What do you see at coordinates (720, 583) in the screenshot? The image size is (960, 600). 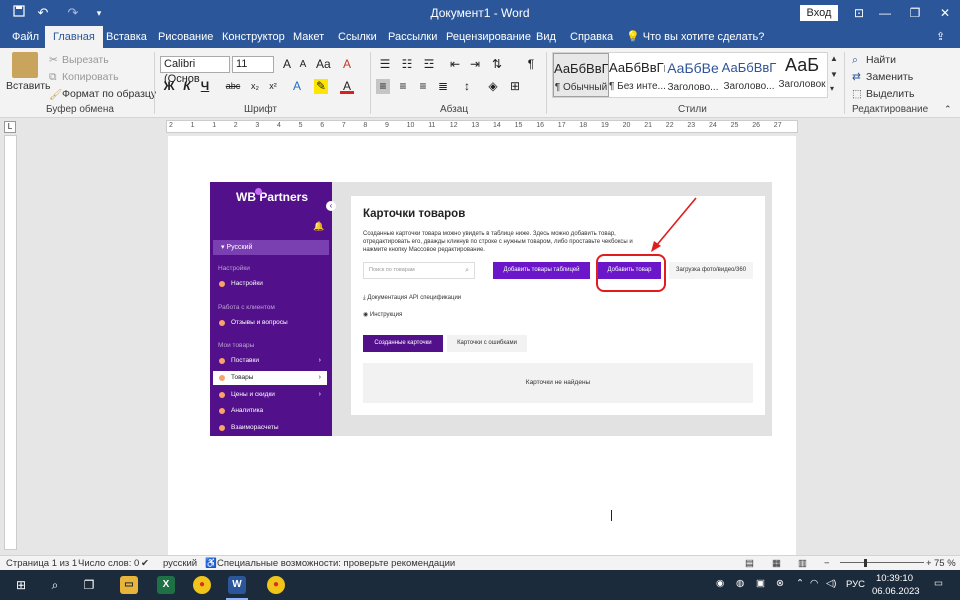 I see `chrome-tray-icon: ◉` at bounding box center [720, 583].